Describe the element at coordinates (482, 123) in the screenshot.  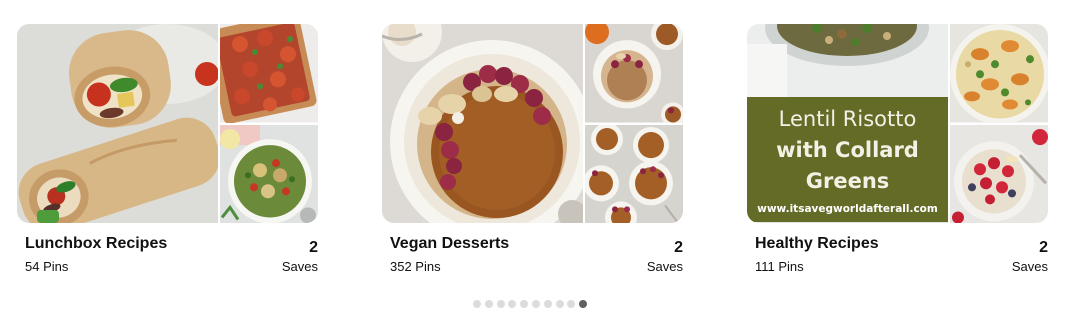
I see `pumpkin-pie-photo` at that location.